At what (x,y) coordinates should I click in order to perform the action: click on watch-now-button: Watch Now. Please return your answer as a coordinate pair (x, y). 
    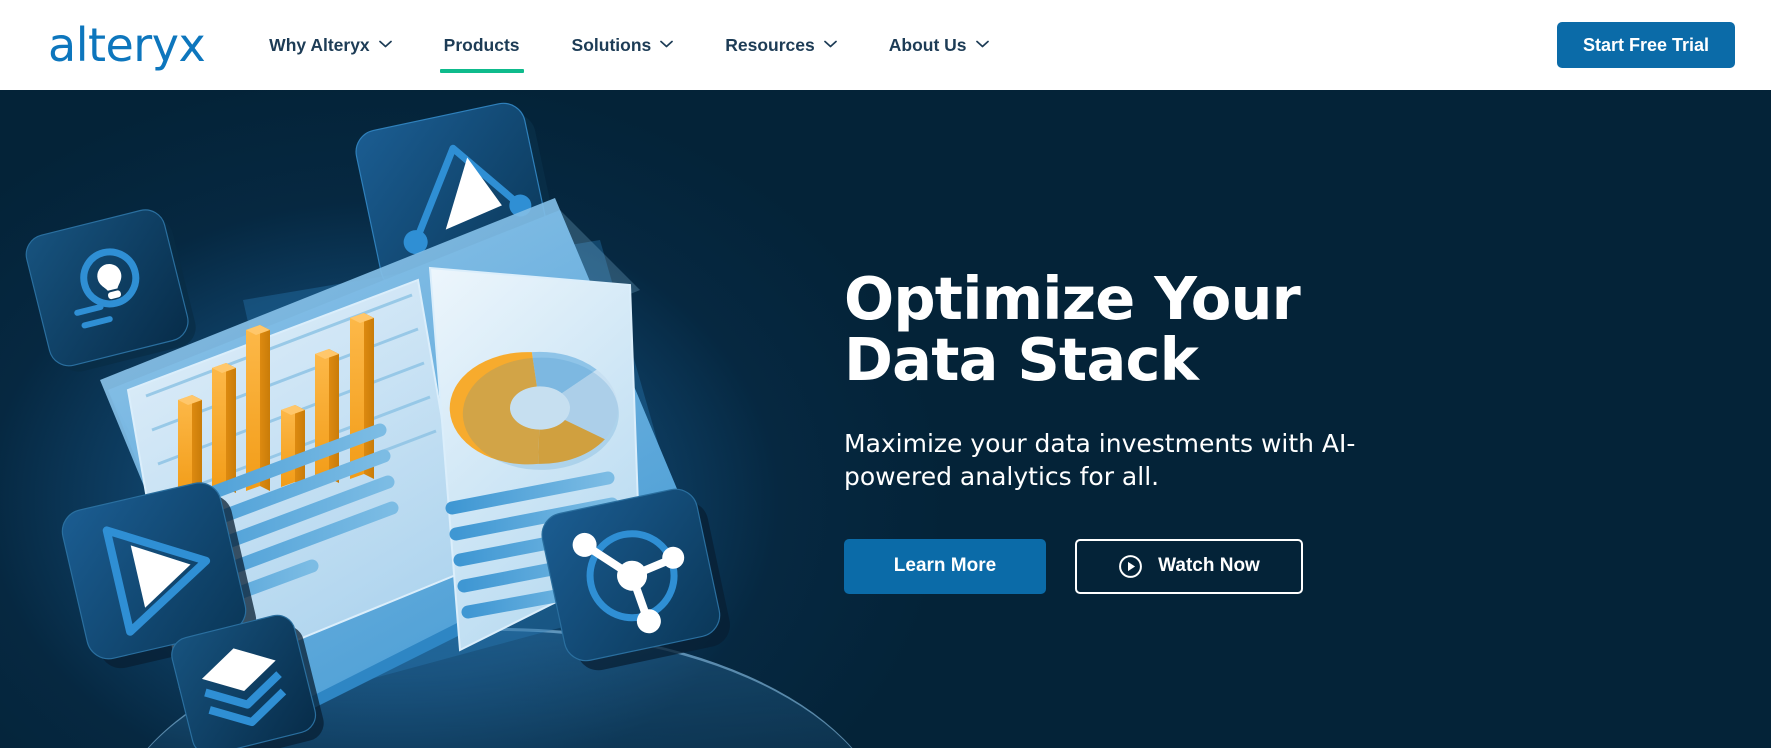
    Looking at the image, I should click on (1189, 566).